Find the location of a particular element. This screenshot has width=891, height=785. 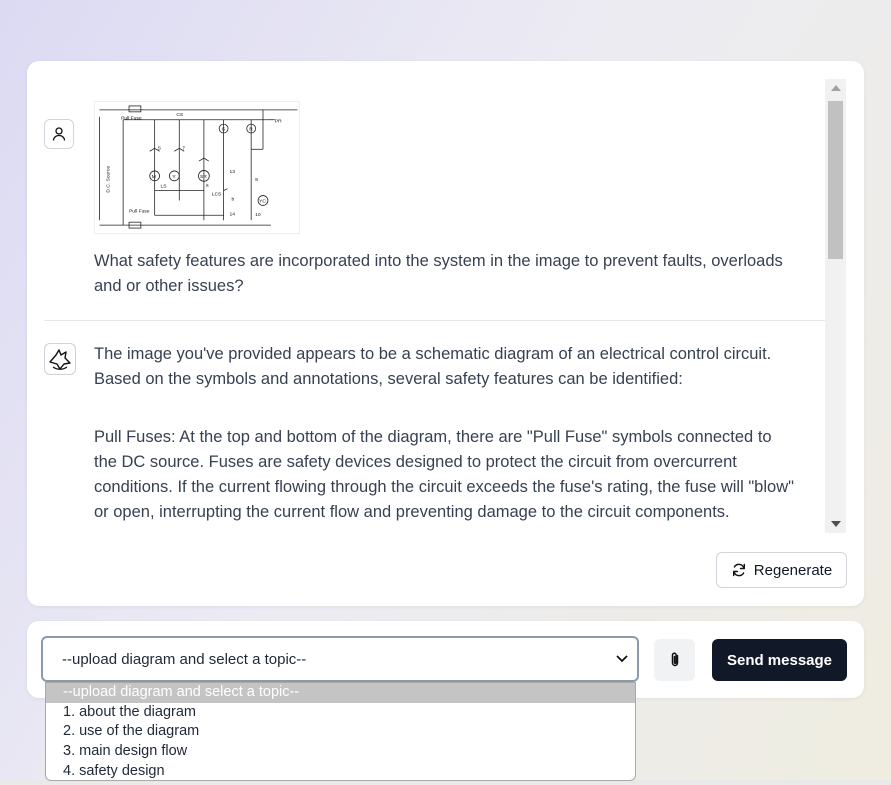

diagram-label-sr: SR is located at coordinates (203, 177).